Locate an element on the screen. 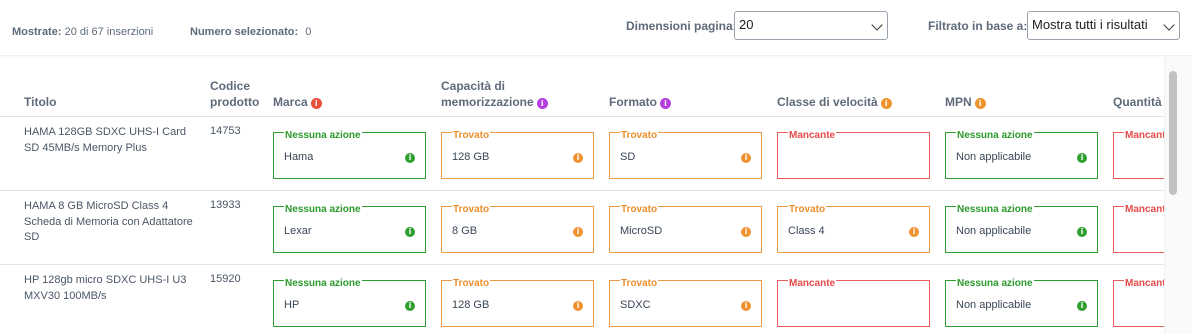 The image size is (1192, 334). brand-field: Nessuna azione Lexar i is located at coordinates (349, 228).